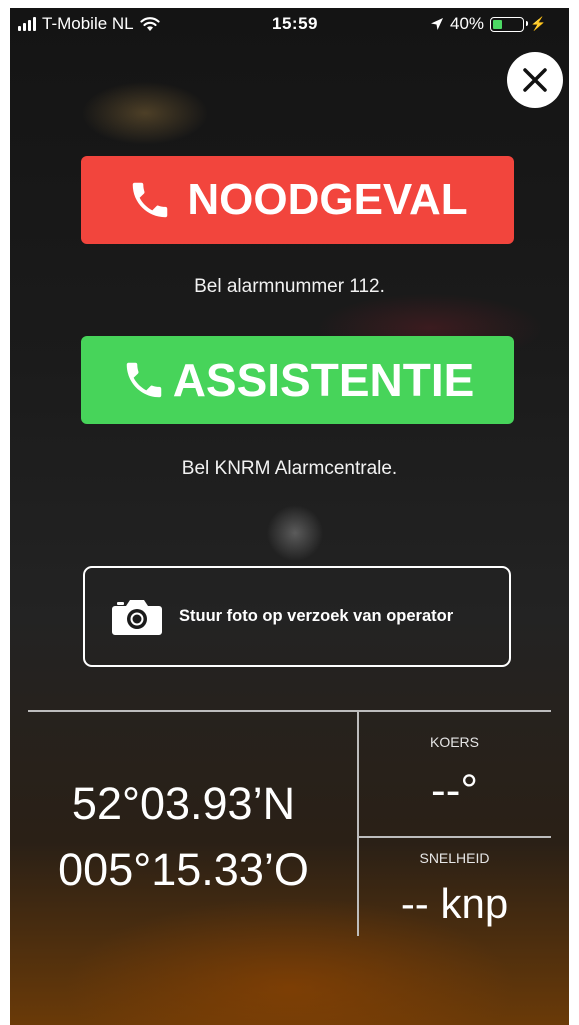  I want to click on status-right: 40% ⚡, so click(488, 24).